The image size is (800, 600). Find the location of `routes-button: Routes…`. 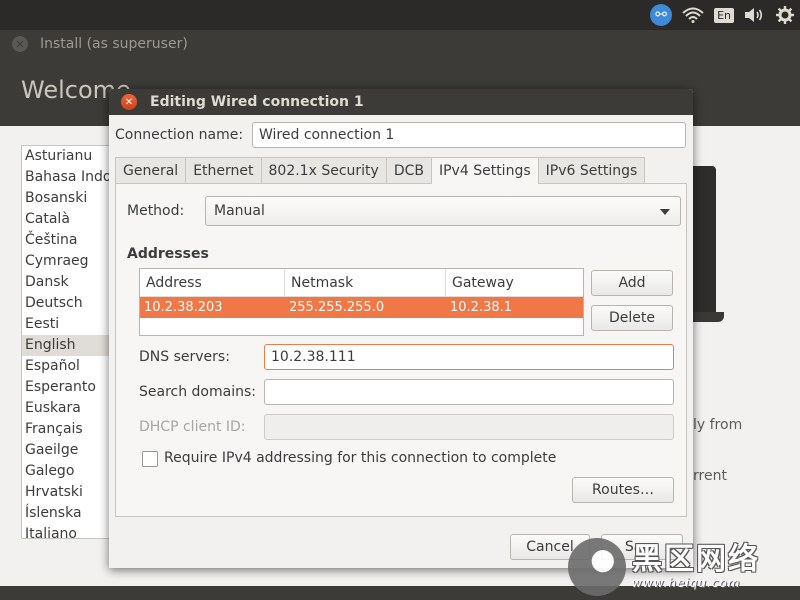

routes-button: Routes… is located at coordinates (623, 490).